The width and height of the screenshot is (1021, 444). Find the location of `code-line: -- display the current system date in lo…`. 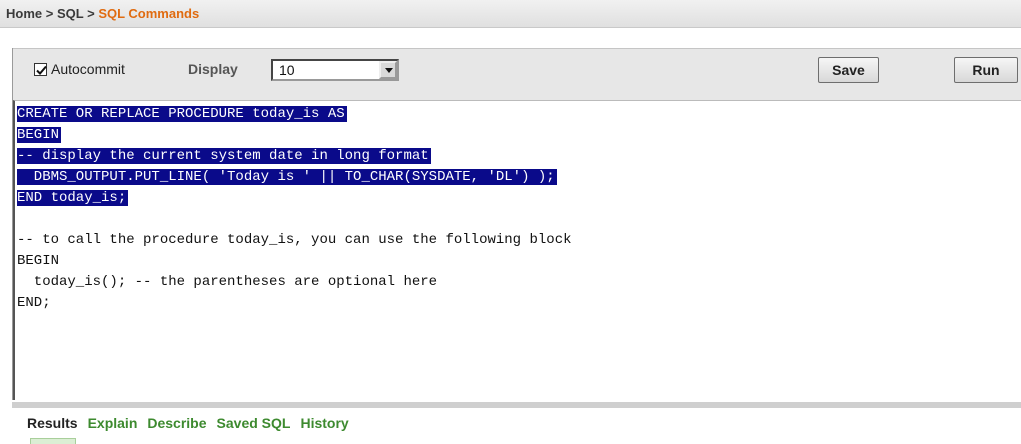

code-line: -- display the current system date in lo… is located at coordinates (518, 156).